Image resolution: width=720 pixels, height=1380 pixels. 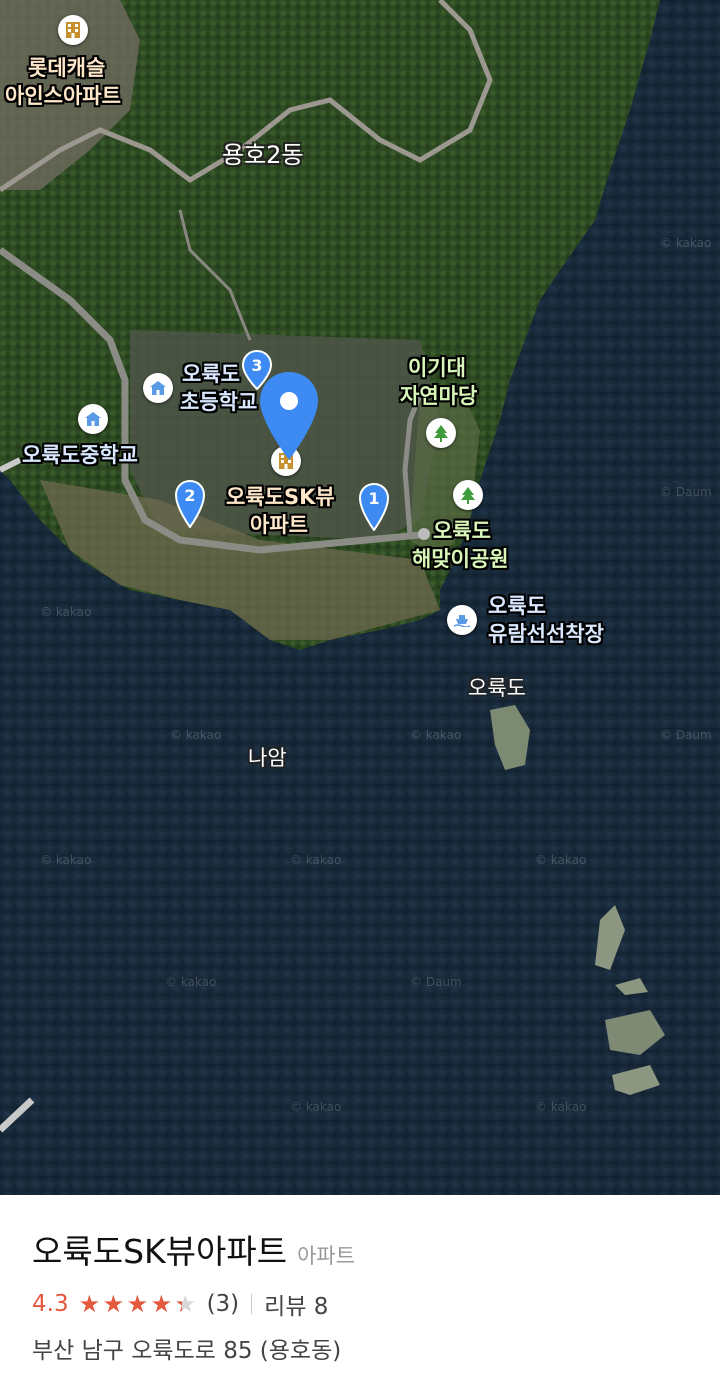 What do you see at coordinates (438, 396) in the screenshot?
I see `label-igidae-line2: 자연마당` at bounding box center [438, 396].